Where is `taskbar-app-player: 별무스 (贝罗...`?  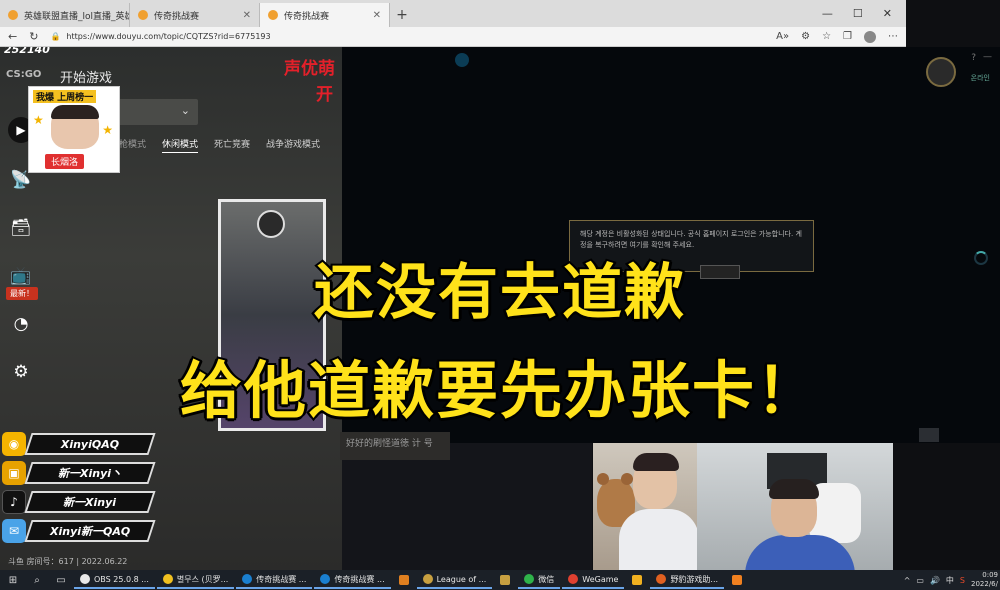
taskbar-app-player: 별무스 (贝罗... is located at coordinates (195, 580).